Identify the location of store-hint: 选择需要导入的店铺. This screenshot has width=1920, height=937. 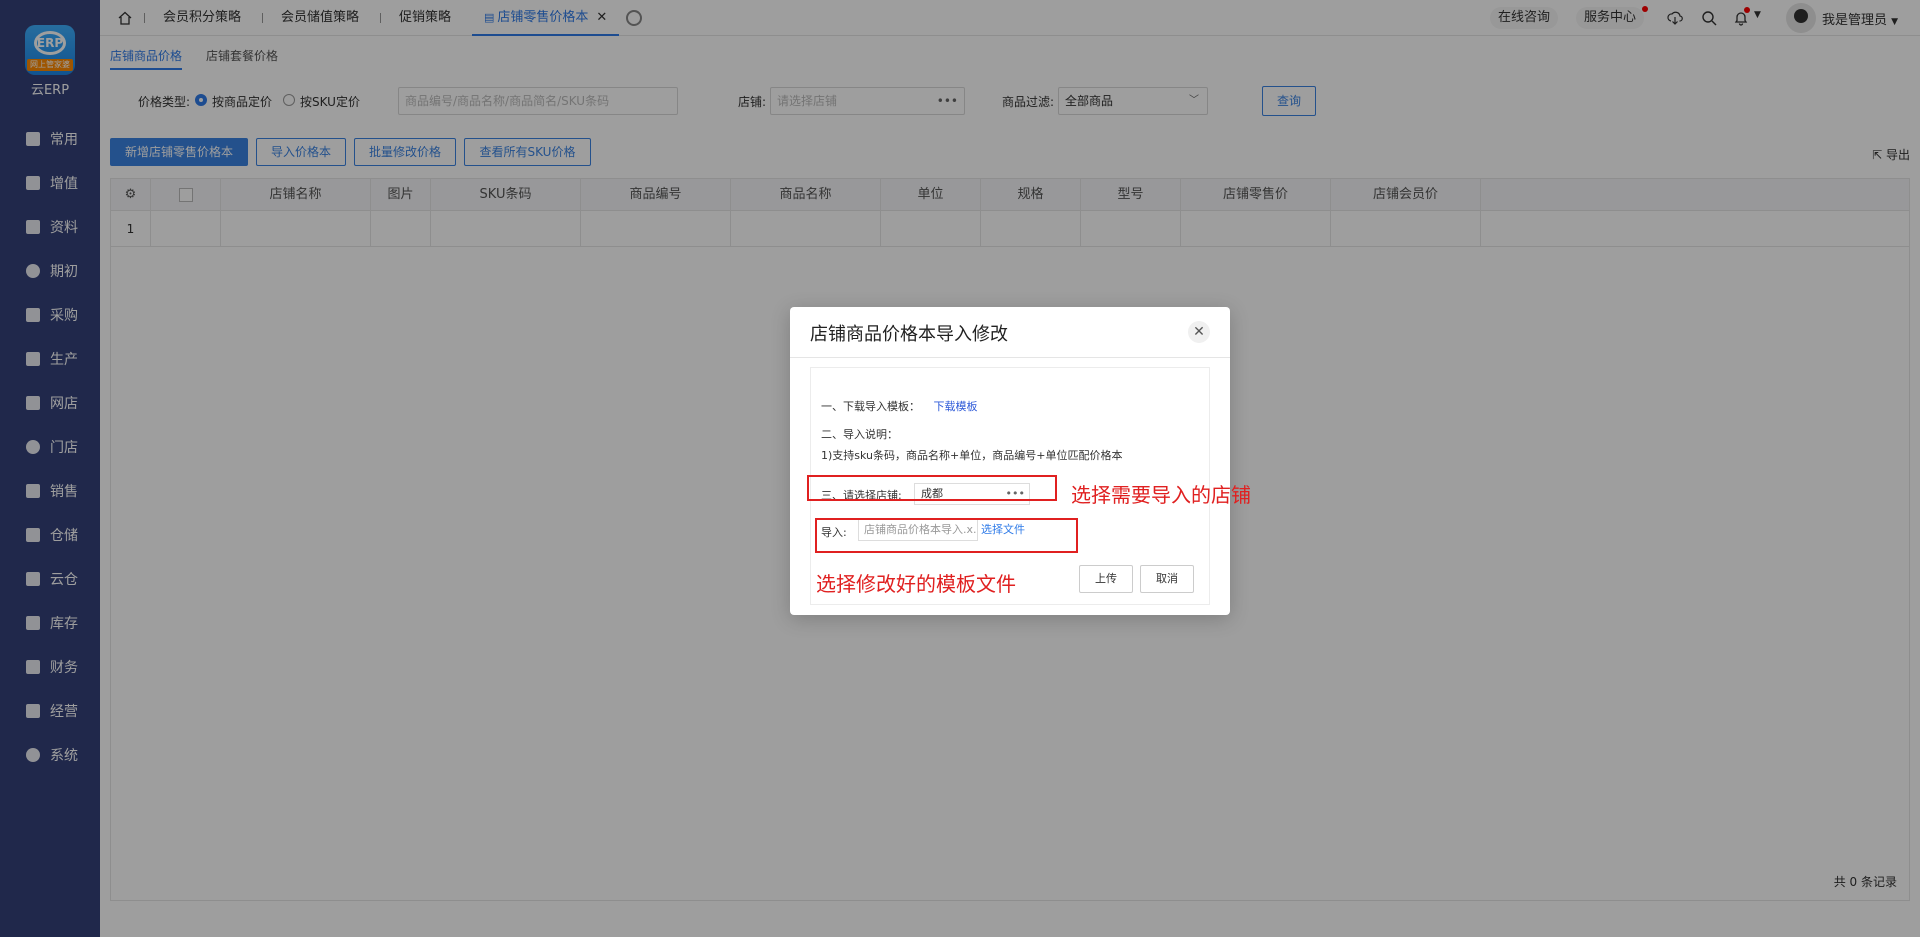
(1161, 495).